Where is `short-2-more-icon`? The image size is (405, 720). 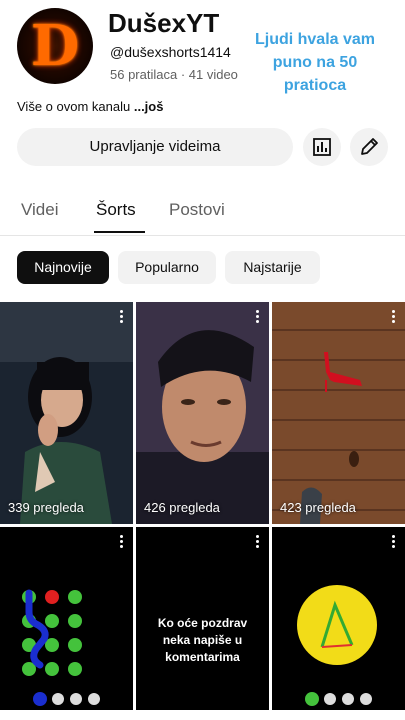 short-2-more-icon is located at coordinates (257, 316).